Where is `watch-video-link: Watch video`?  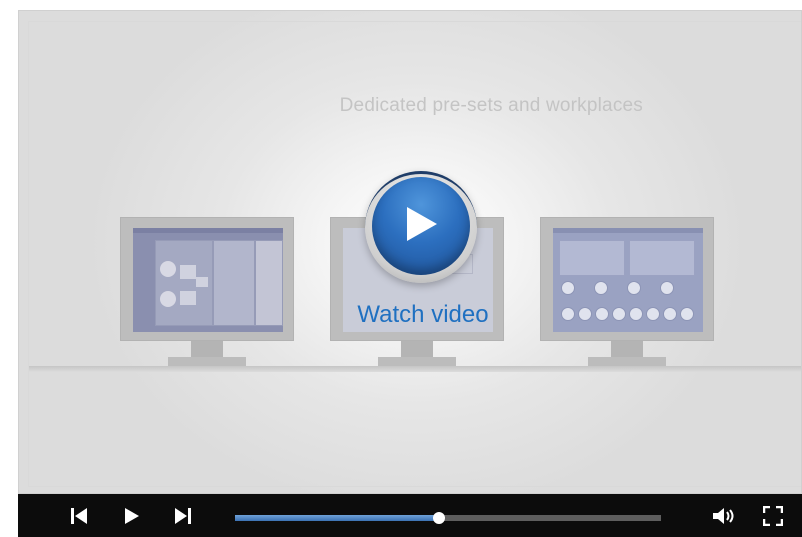
watch-video-link: Watch video is located at coordinates (423, 315).